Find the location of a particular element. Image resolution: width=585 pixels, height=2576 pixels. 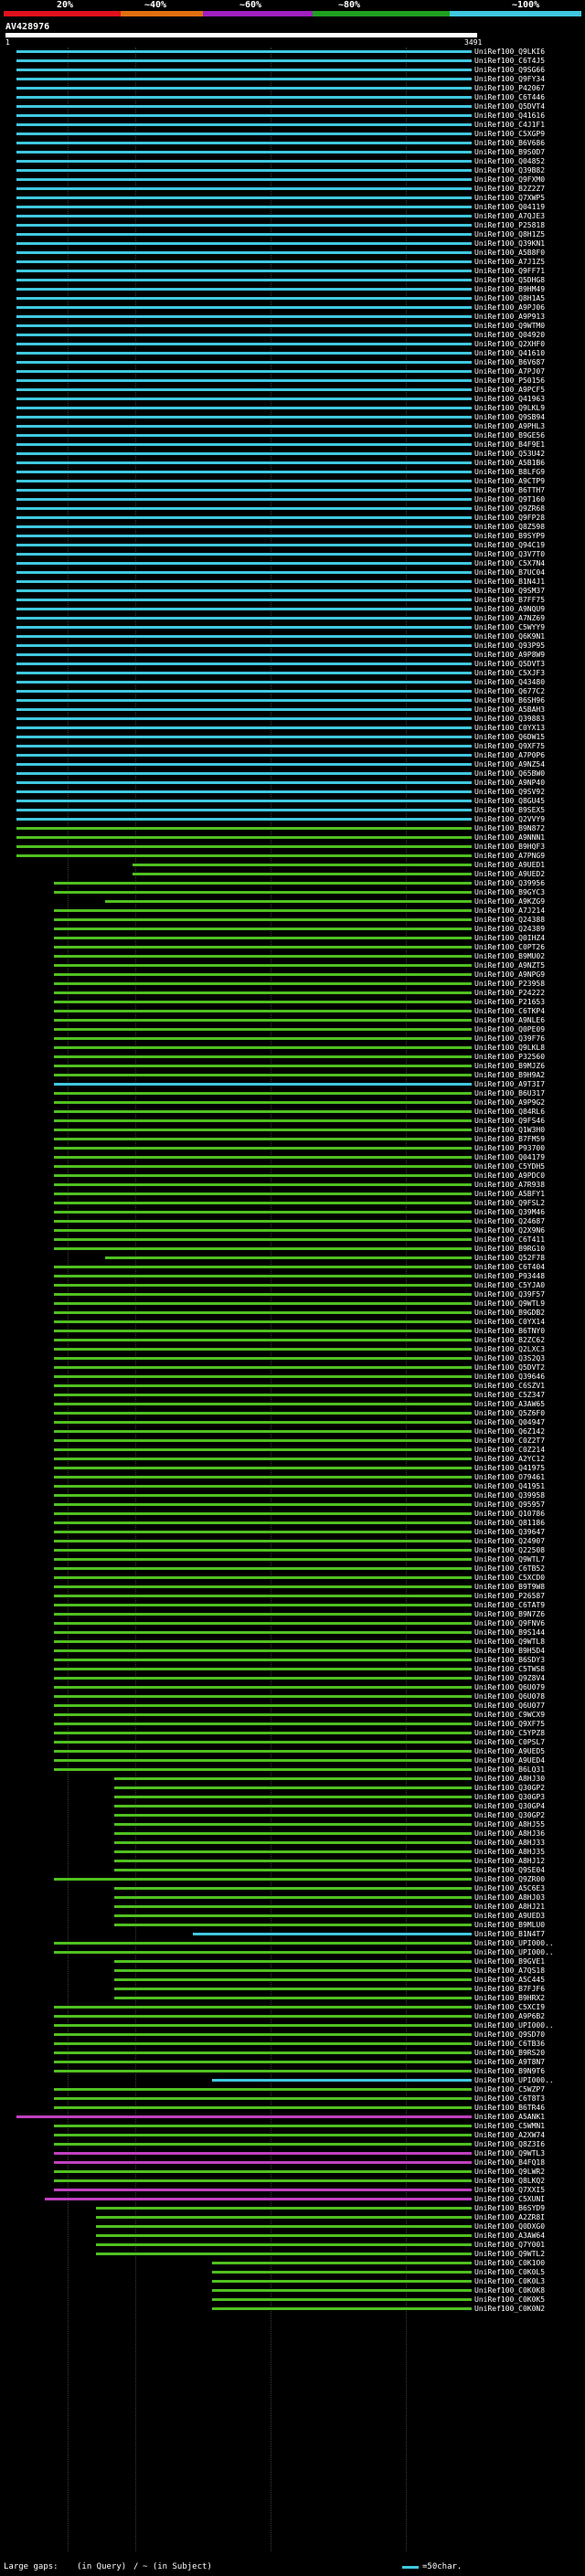

hit-row: UniRef100_Q3S2Q3 is located at coordinates (293, 1358).